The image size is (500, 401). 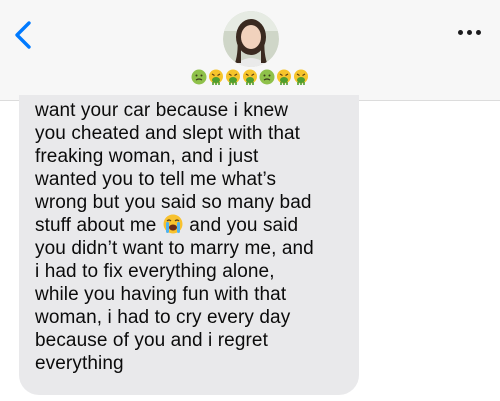 I want to click on message-line: while you having fun with that, so click(x=161, y=294).